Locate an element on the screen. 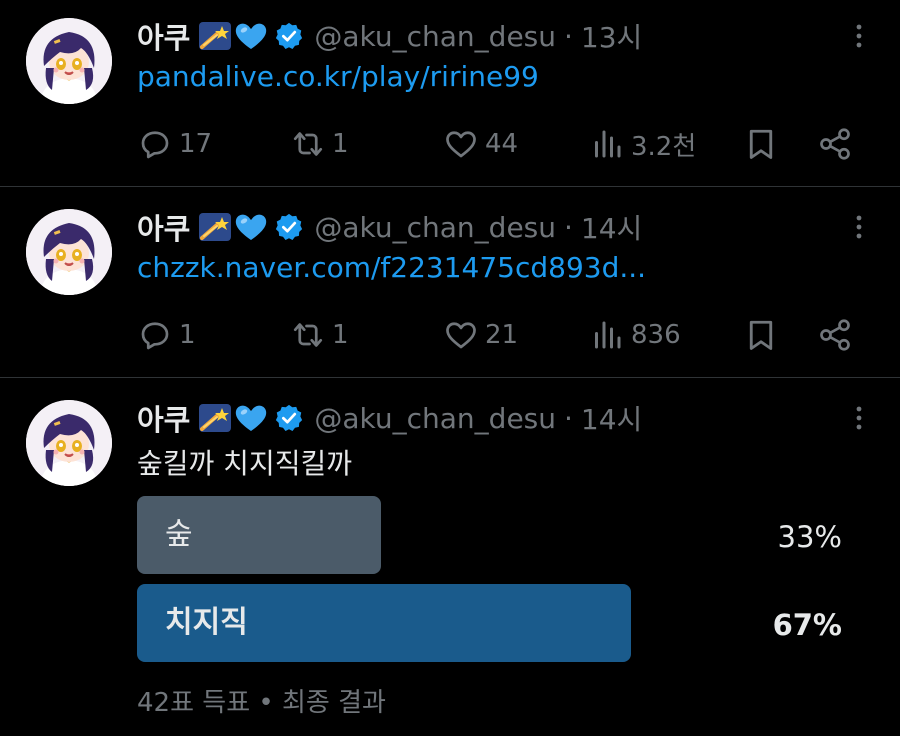 The image size is (900, 736). views-button: 836 is located at coordinates (635, 335).